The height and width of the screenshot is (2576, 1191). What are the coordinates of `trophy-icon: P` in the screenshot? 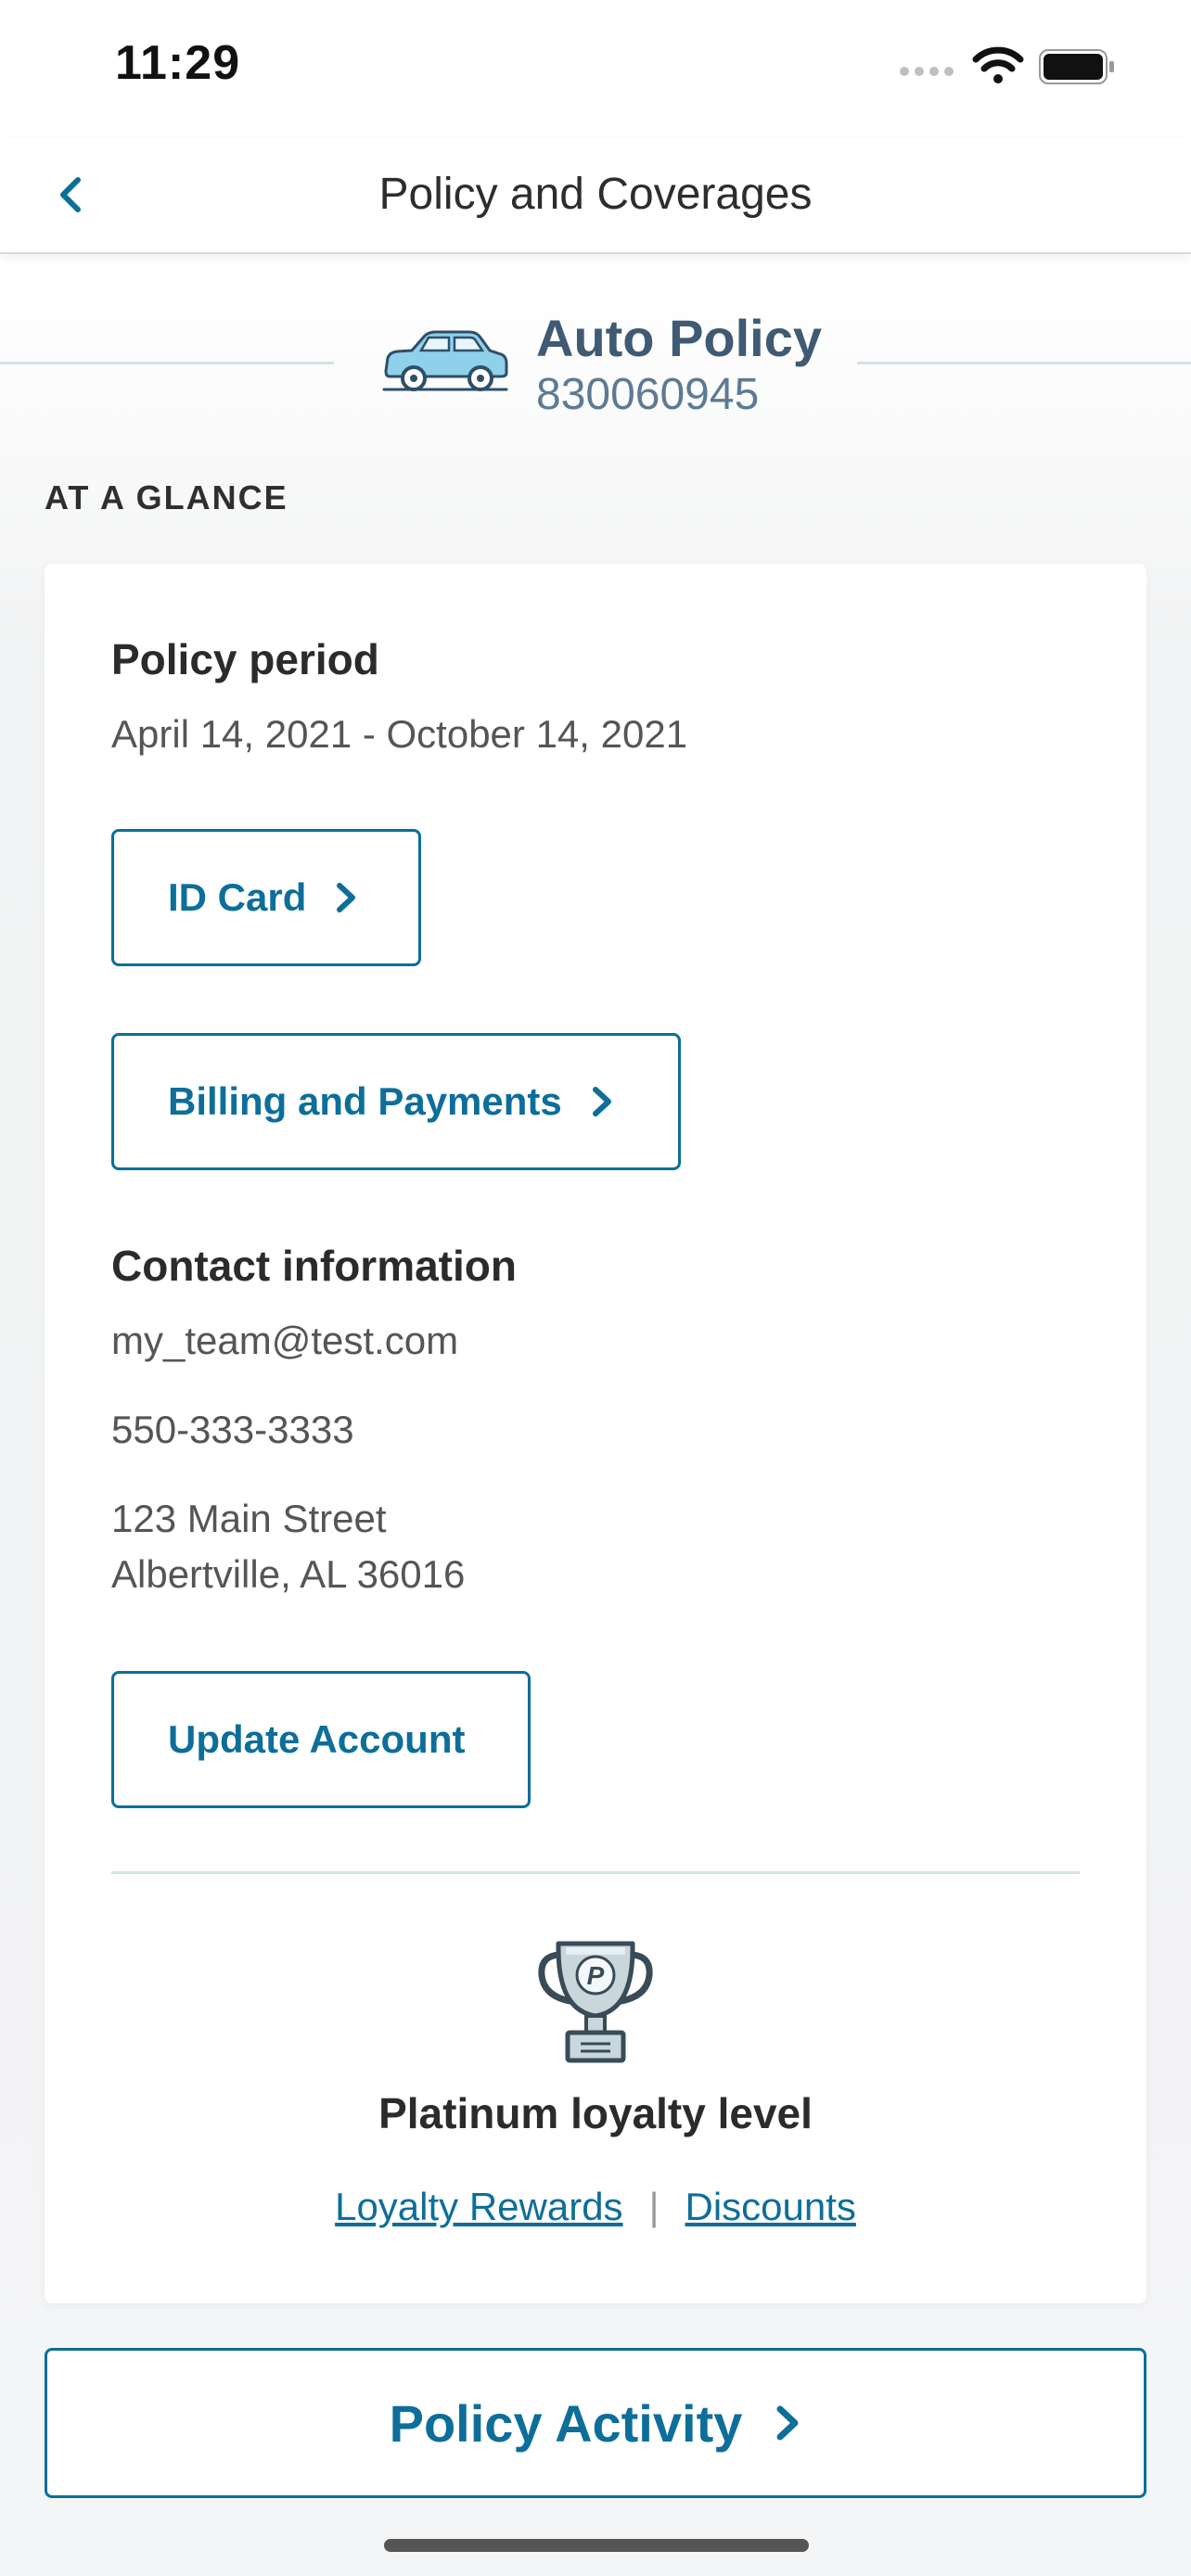 It's located at (595, 2002).